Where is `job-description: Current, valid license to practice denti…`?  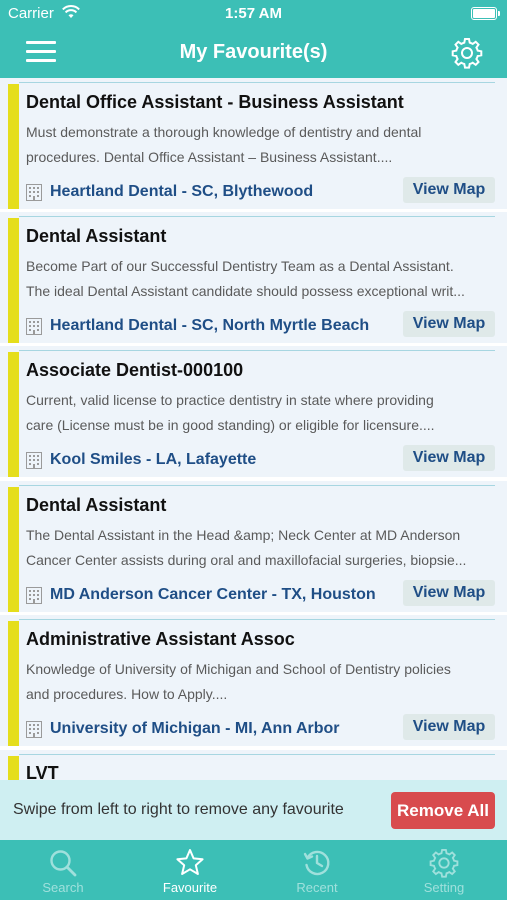
job-description: Current, valid license to practice denti… is located at coordinates (230, 412).